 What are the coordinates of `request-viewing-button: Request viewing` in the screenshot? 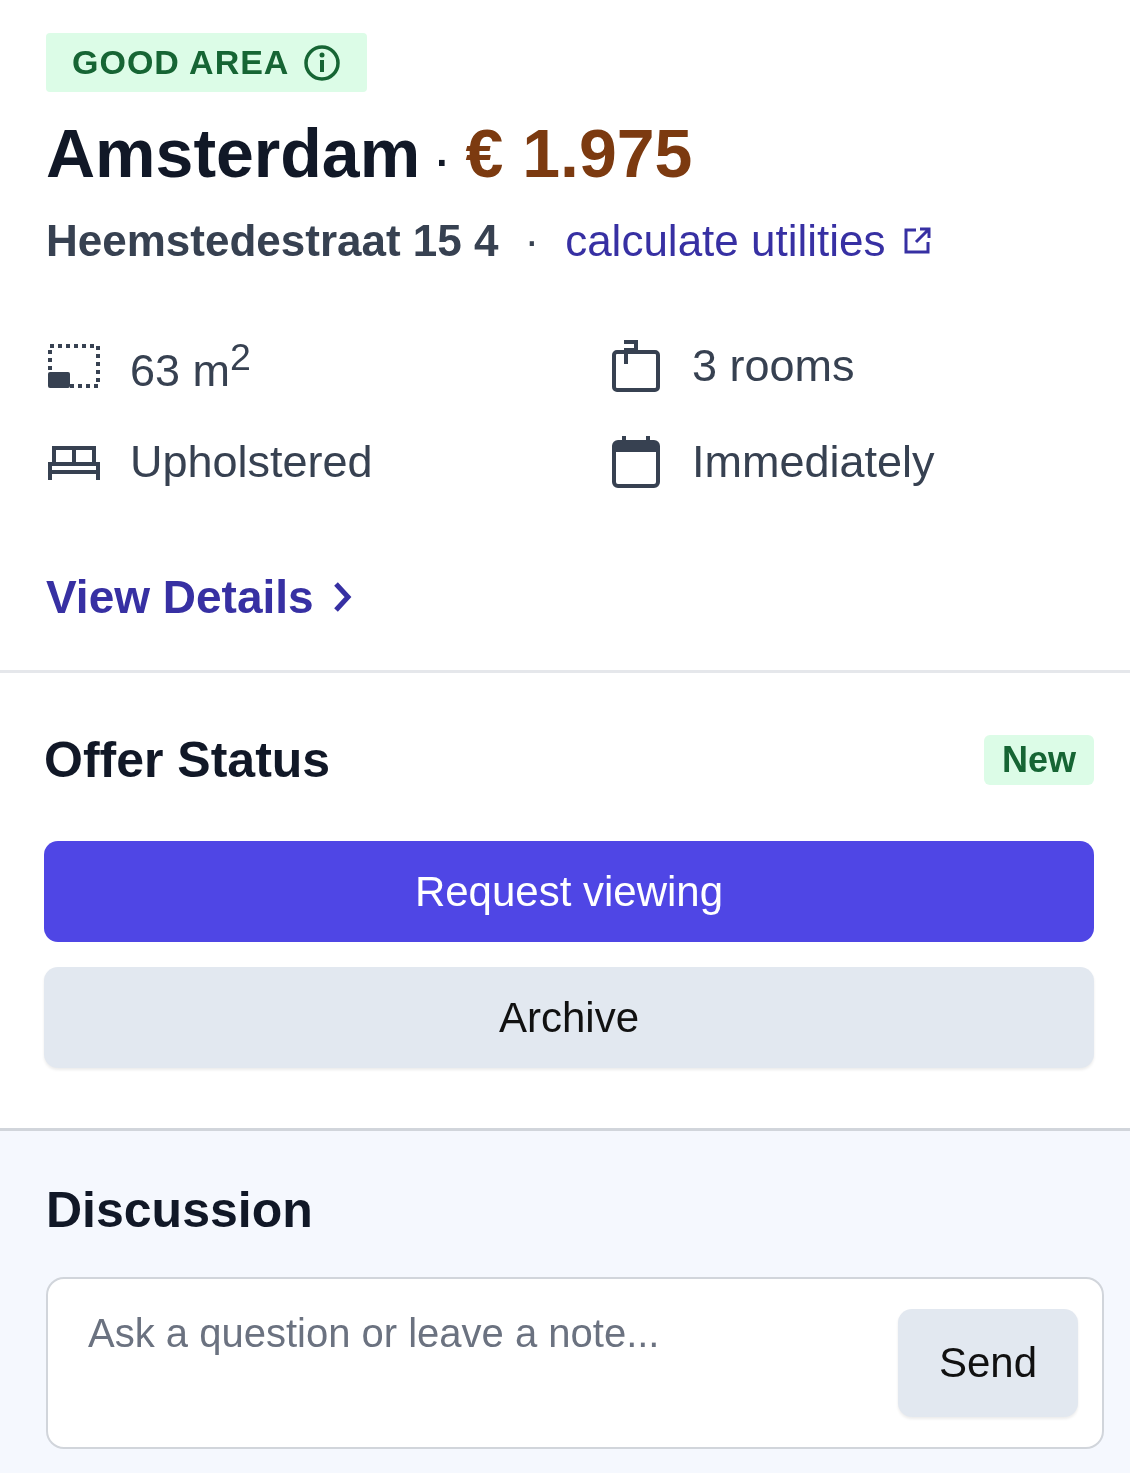 It's located at (569, 891).